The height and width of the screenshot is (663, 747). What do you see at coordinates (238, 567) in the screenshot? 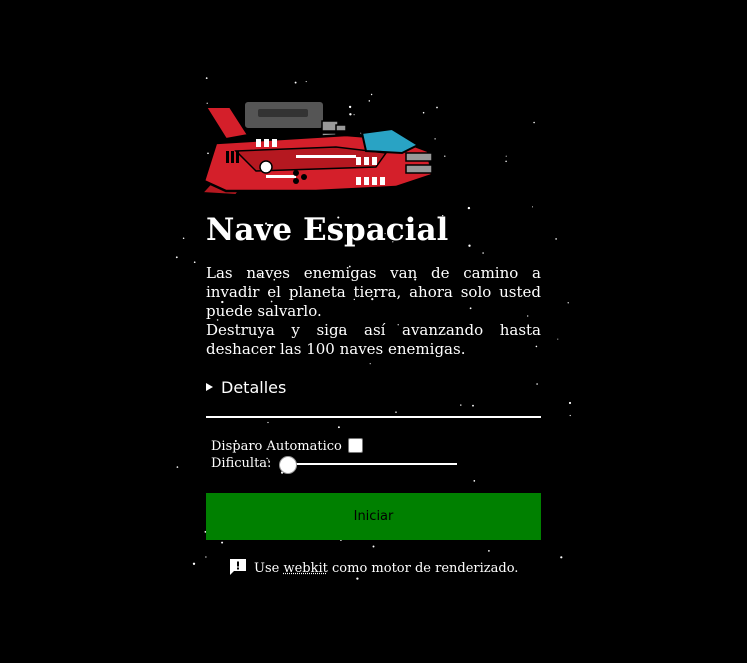
I see `feedback-alert-icon` at bounding box center [238, 567].